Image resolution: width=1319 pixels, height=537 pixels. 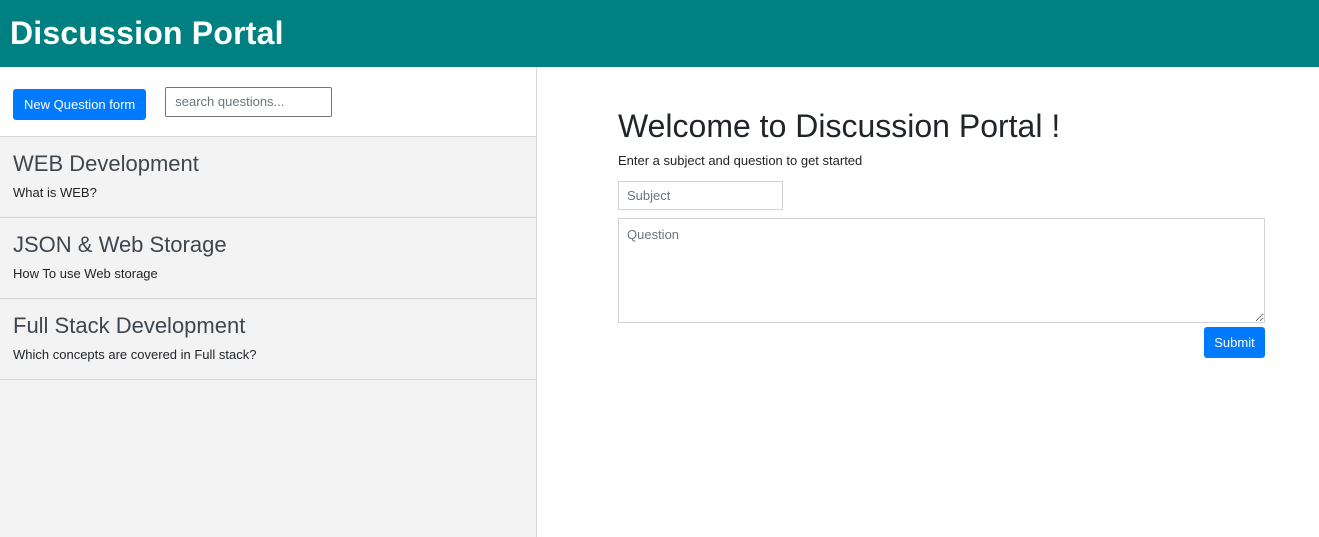 I want to click on question-list-item: WEB Development What is WEB?, so click(x=268, y=177).